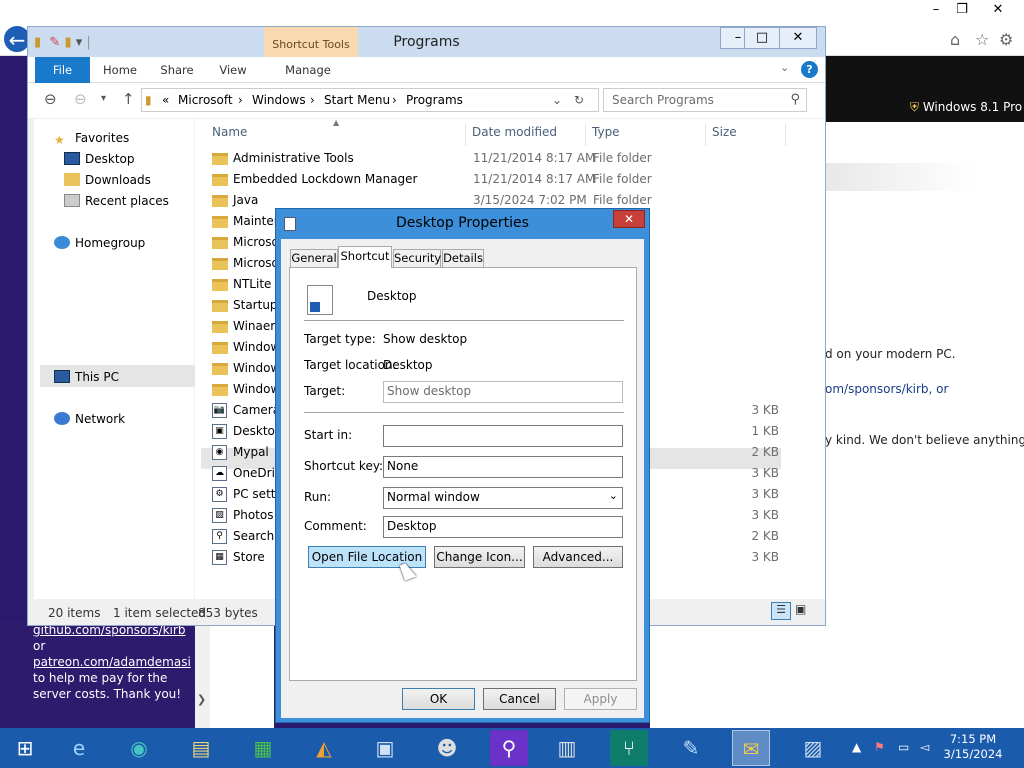 Image resolution: width=1024 pixels, height=768 pixels. What do you see at coordinates (503, 467) in the screenshot?
I see `shortcut-key-field: None` at bounding box center [503, 467].